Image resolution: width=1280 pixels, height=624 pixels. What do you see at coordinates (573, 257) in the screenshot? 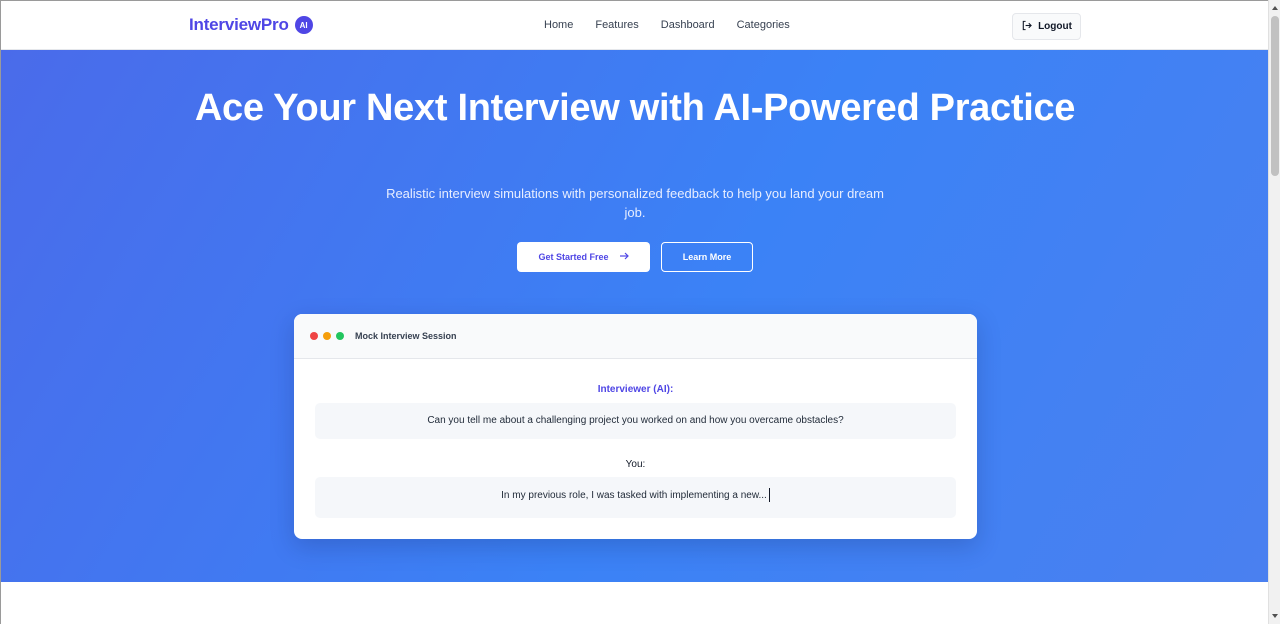
I see `get-started-label: Get Started Free` at bounding box center [573, 257].